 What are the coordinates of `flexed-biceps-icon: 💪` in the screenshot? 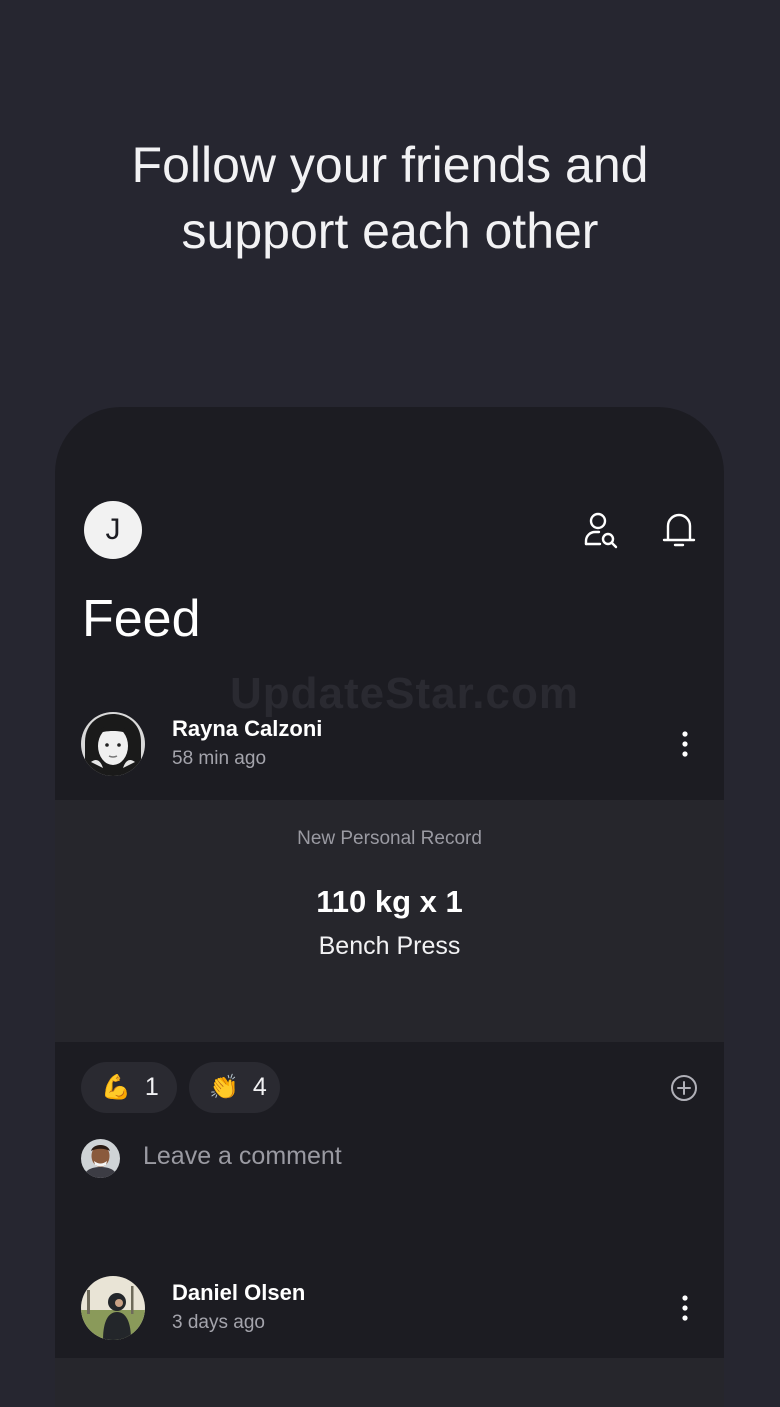 It's located at (116, 1087).